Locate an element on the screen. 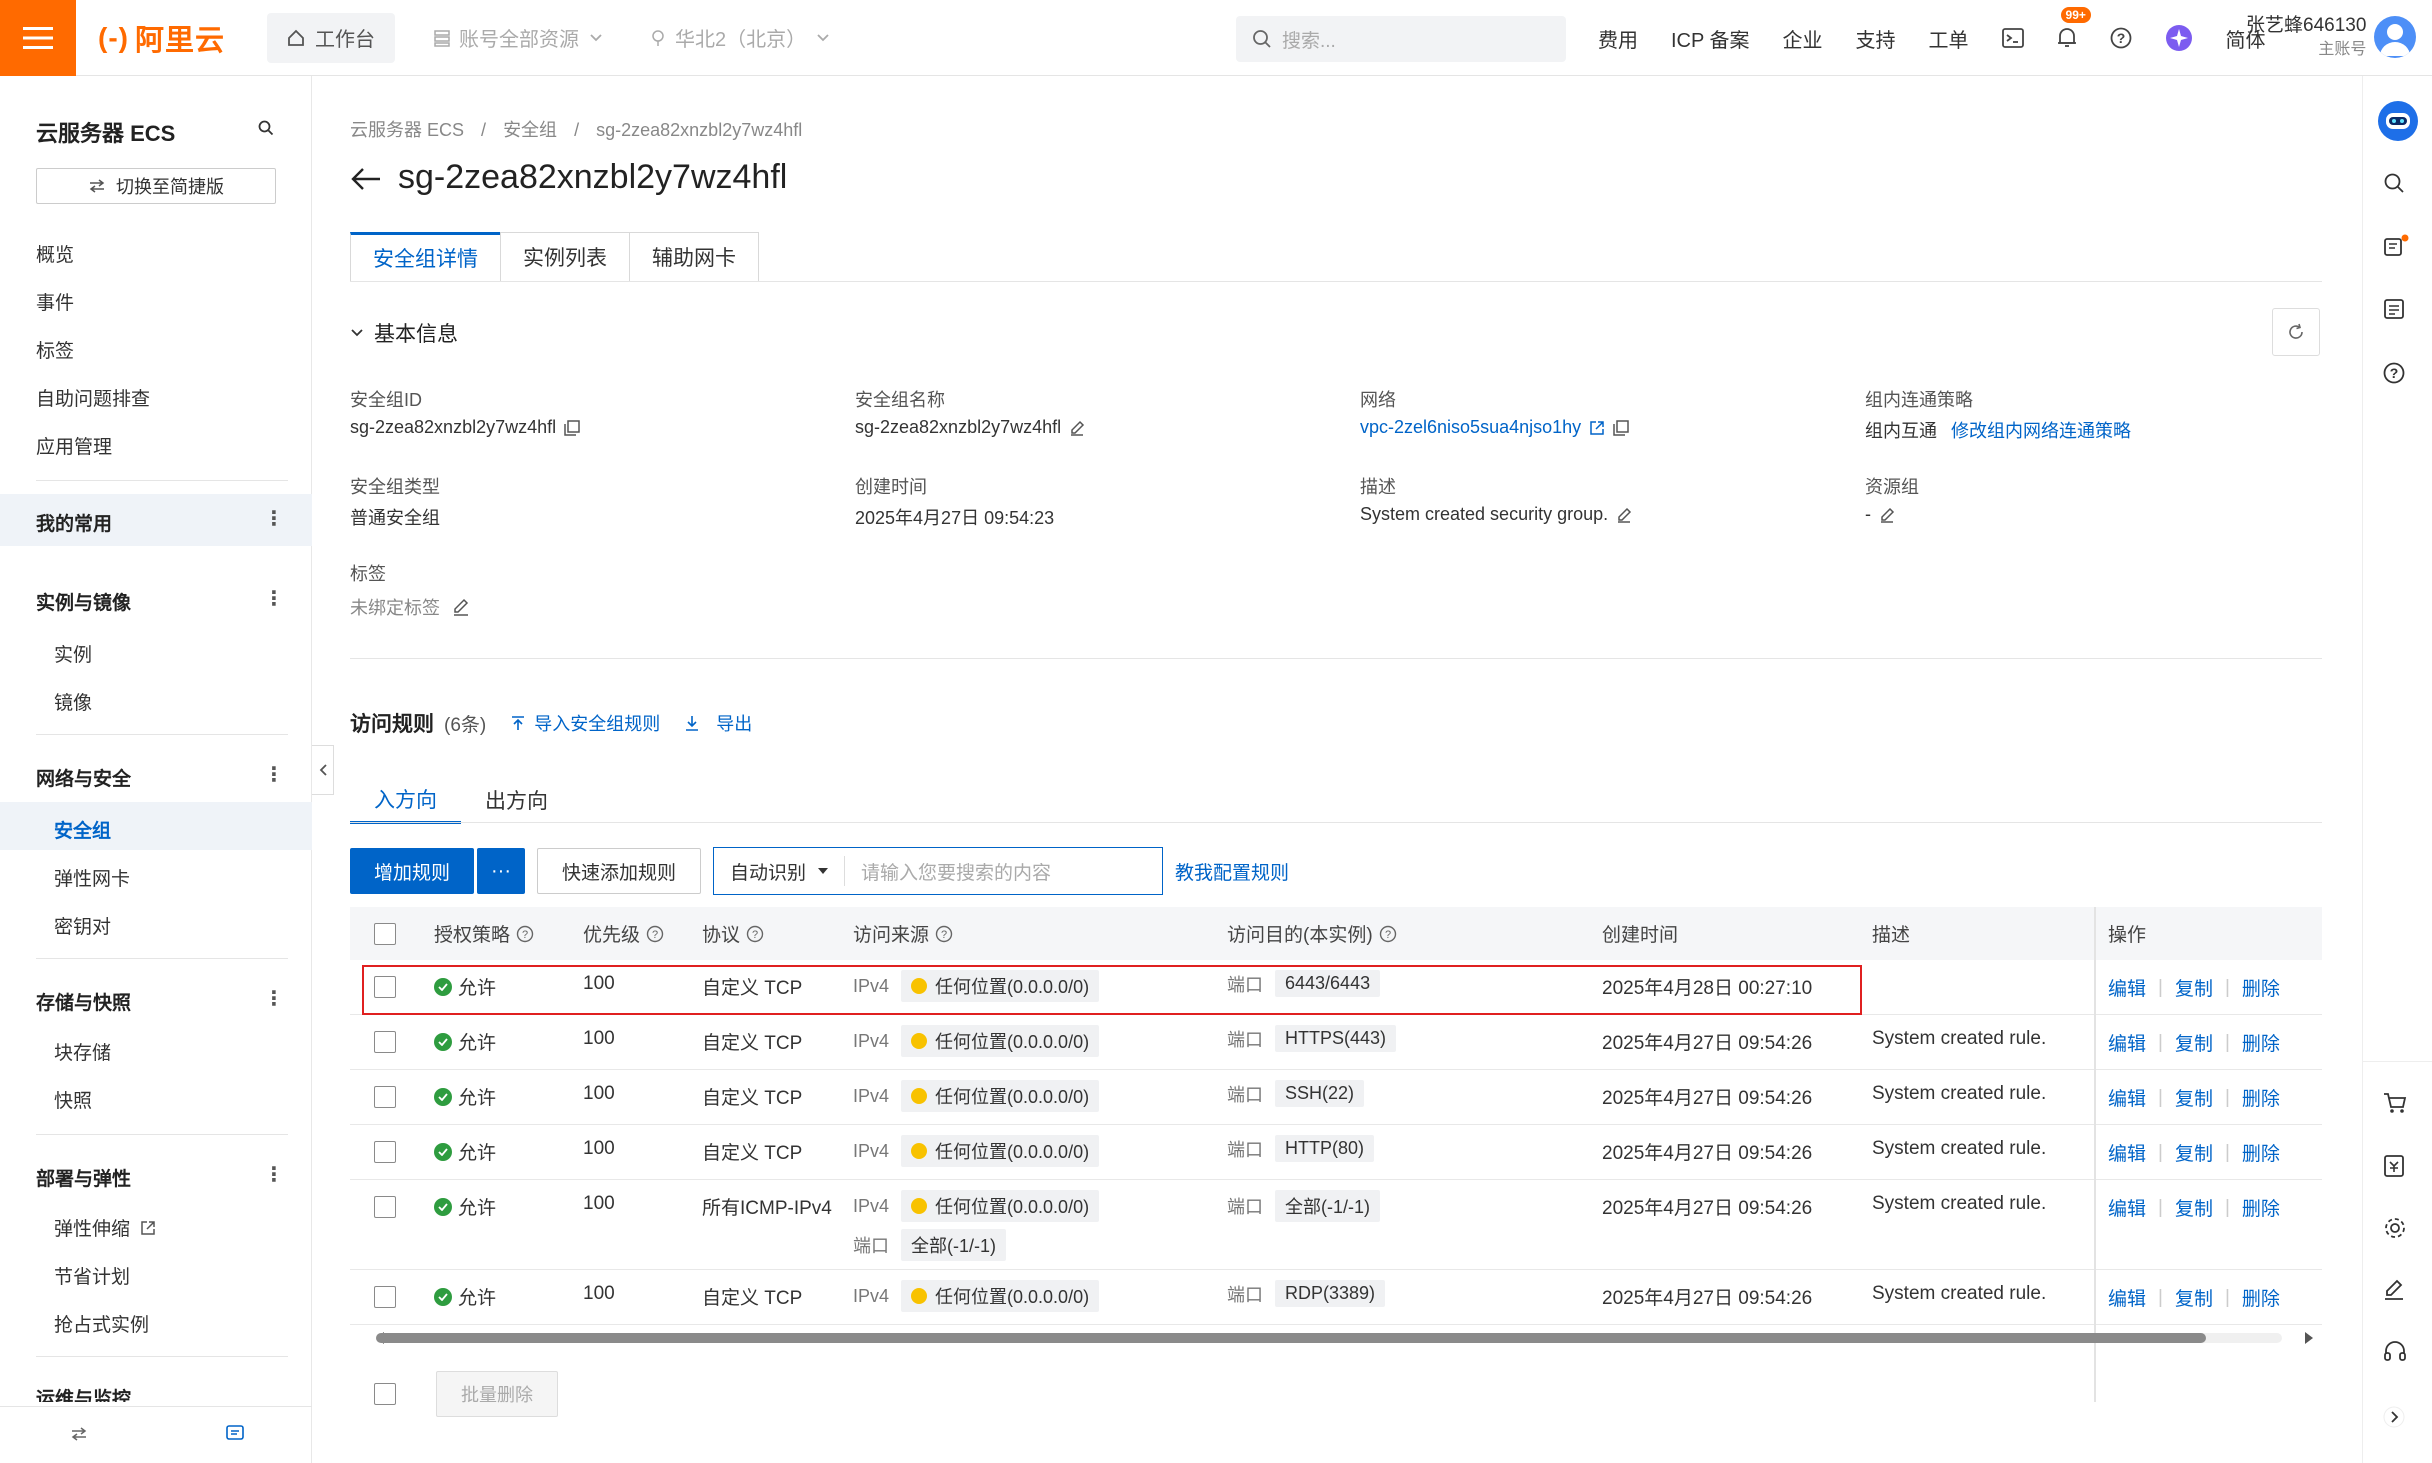  more-actions-button: ··· is located at coordinates (501, 871).